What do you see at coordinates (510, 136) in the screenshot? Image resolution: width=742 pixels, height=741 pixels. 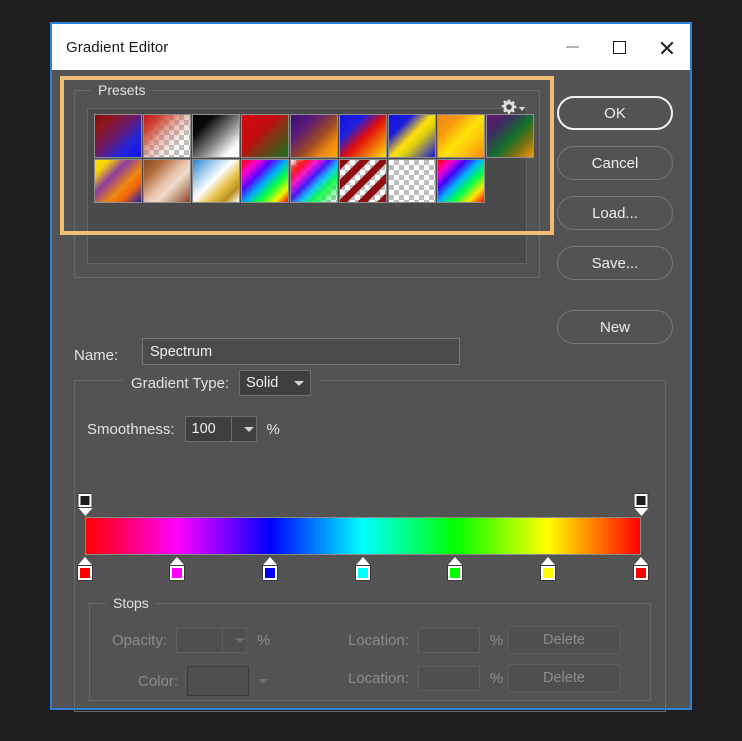 I see `preset-swatch-violet-green-orange` at bounding box center [510, 136].